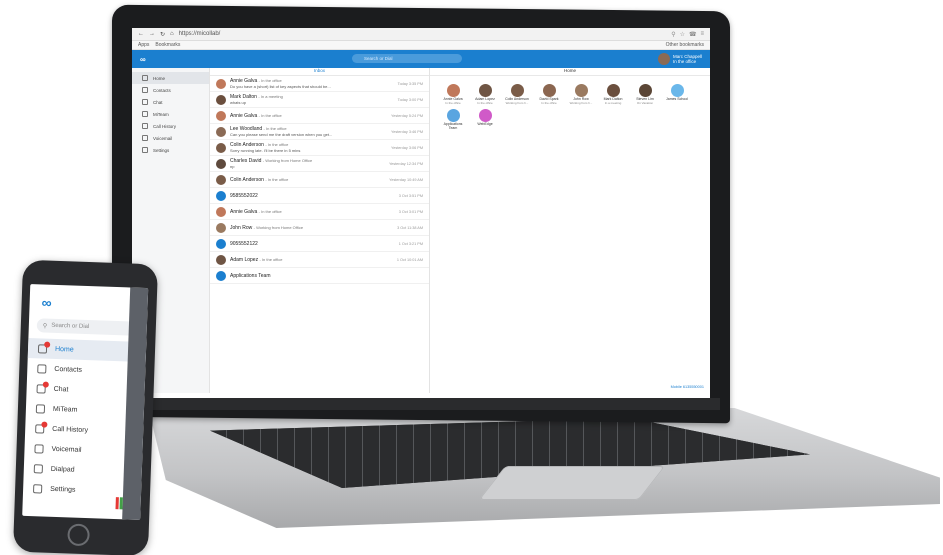 The image size is (943, 555). I want to click on user-presence: Marc Chappell In the office, so click(679, 59).